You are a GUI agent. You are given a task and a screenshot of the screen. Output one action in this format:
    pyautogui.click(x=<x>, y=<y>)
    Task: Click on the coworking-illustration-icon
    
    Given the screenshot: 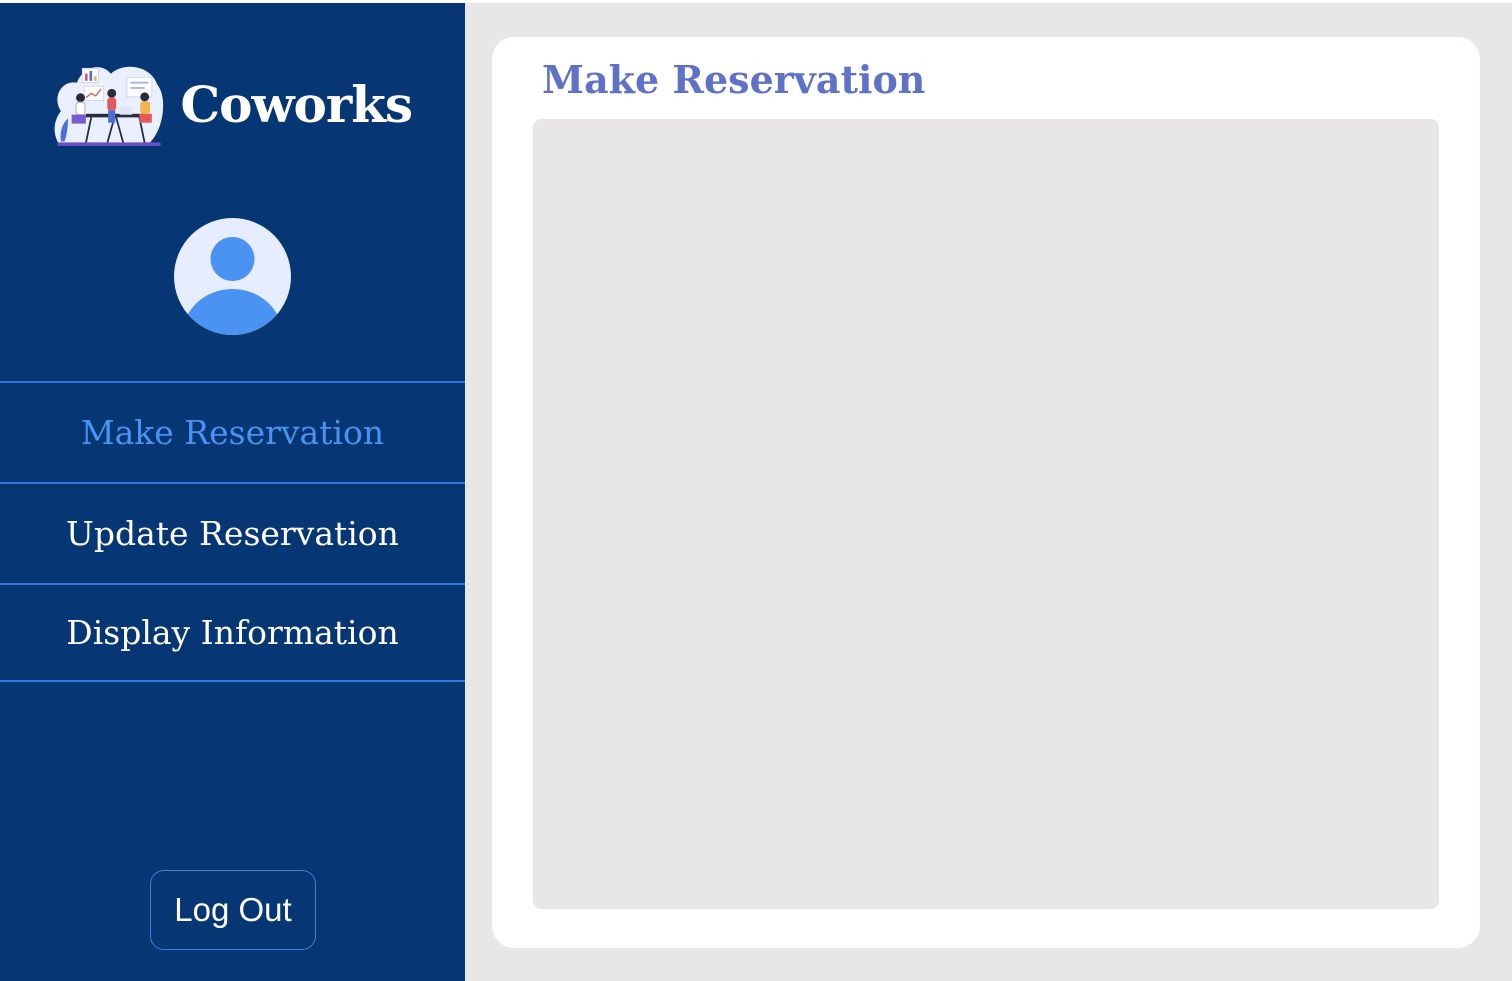 What is the action you would take?
    pyautogui.click(x=109, y=106)
    